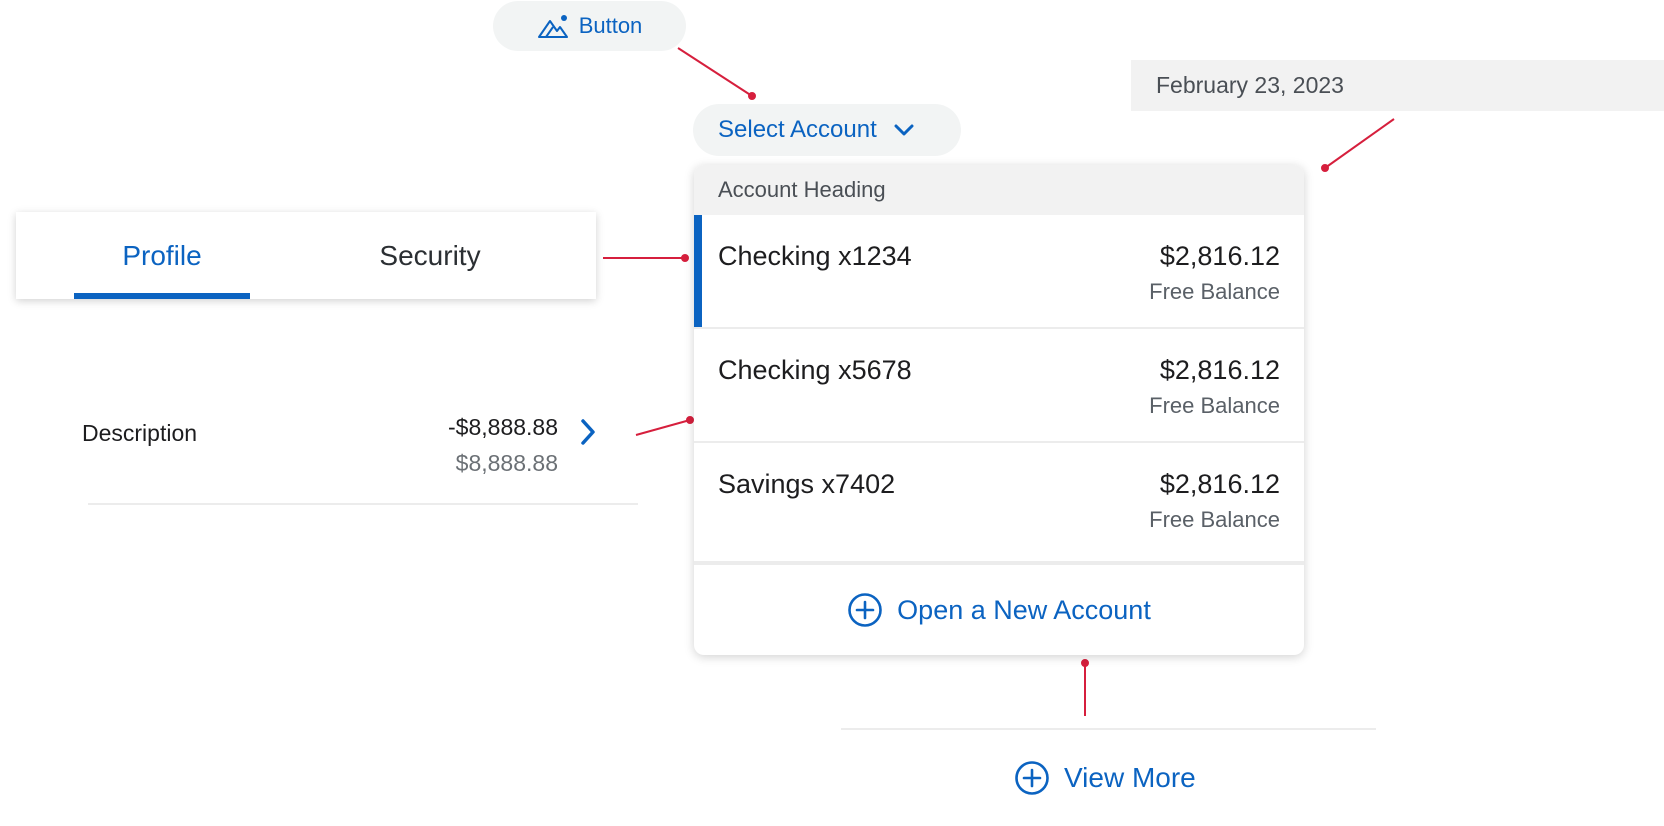  Describe the element at coordinates (1130, 777) in the screenshot. I see `view-more-label: View More` at that location.